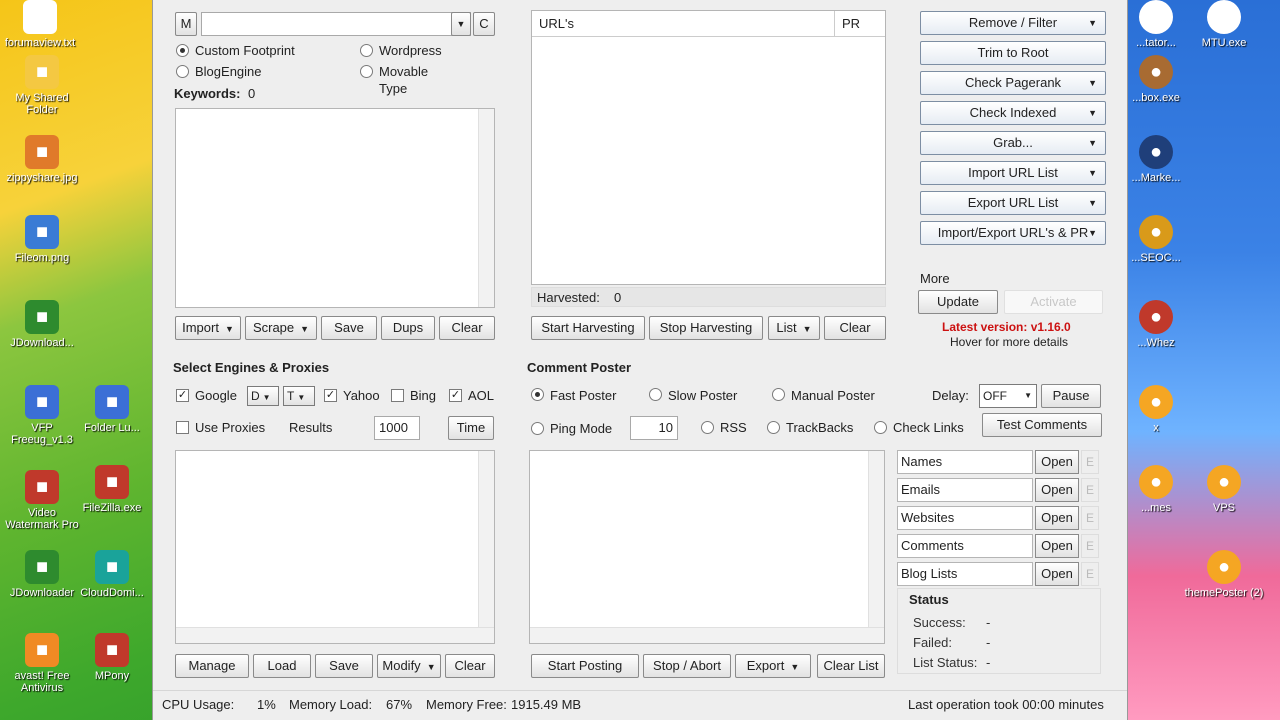 This screenshot has height=720, width=1280. Describe the element at coordinates (958, 302) in the screenshot. I see `update-button: Update` at that location.